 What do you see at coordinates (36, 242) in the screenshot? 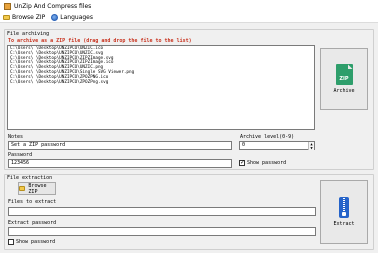
I see `extract-show-password-label: Show password` at bounding box center [36, 242].